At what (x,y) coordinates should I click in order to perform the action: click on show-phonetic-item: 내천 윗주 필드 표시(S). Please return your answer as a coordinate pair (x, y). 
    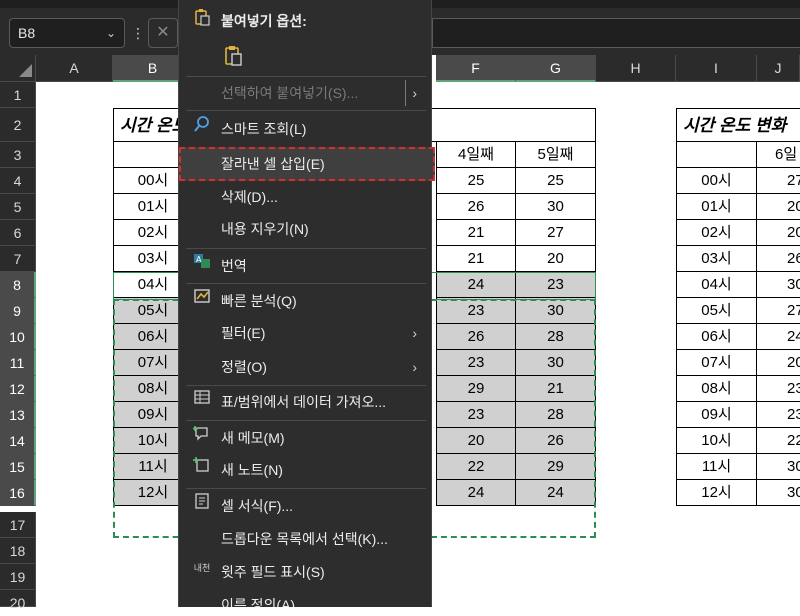
    Looking at the image, I should click on (305, 572).